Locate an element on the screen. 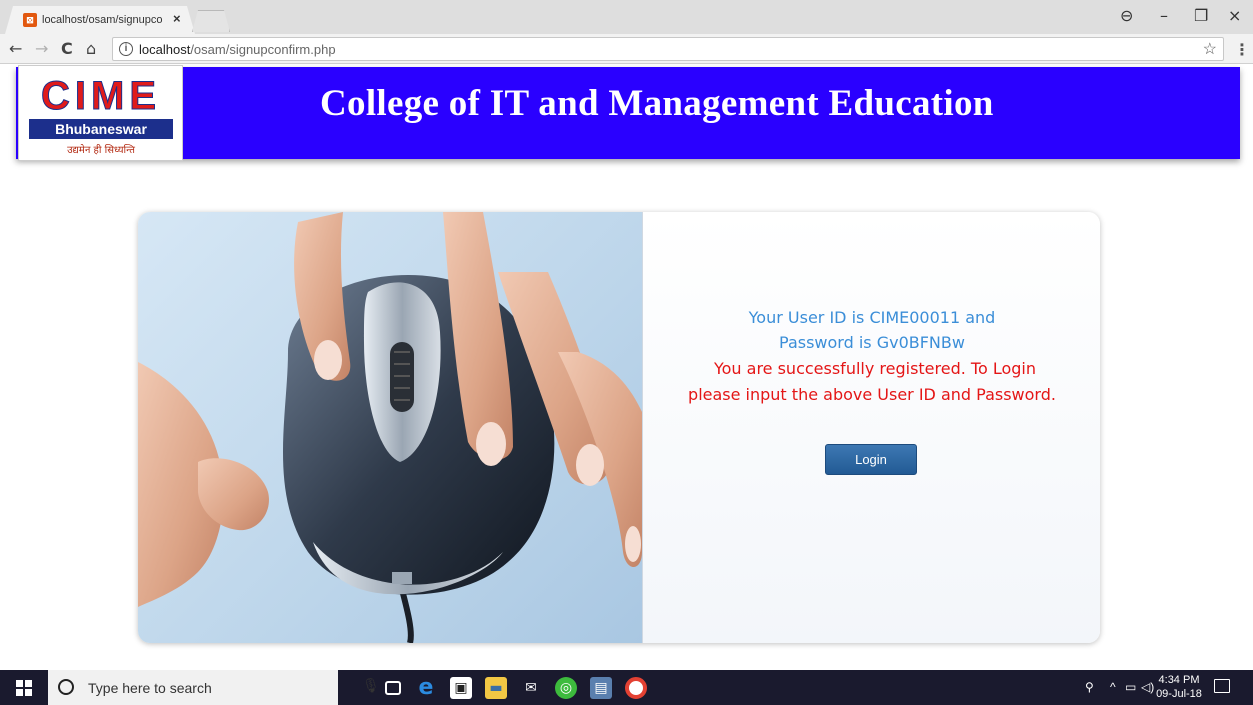 Image resolution: width=1253 pixels, height=705 pixels. url-path: /osam/signupconfirm.php is located at coordinates (263, 49).